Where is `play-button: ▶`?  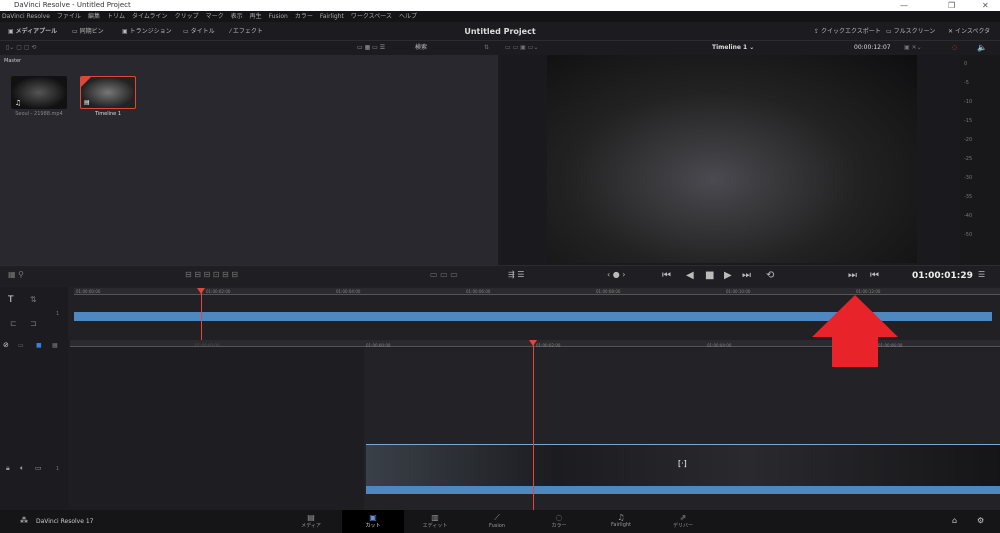 play-button: ▶ is located at coordinates (728, 275).